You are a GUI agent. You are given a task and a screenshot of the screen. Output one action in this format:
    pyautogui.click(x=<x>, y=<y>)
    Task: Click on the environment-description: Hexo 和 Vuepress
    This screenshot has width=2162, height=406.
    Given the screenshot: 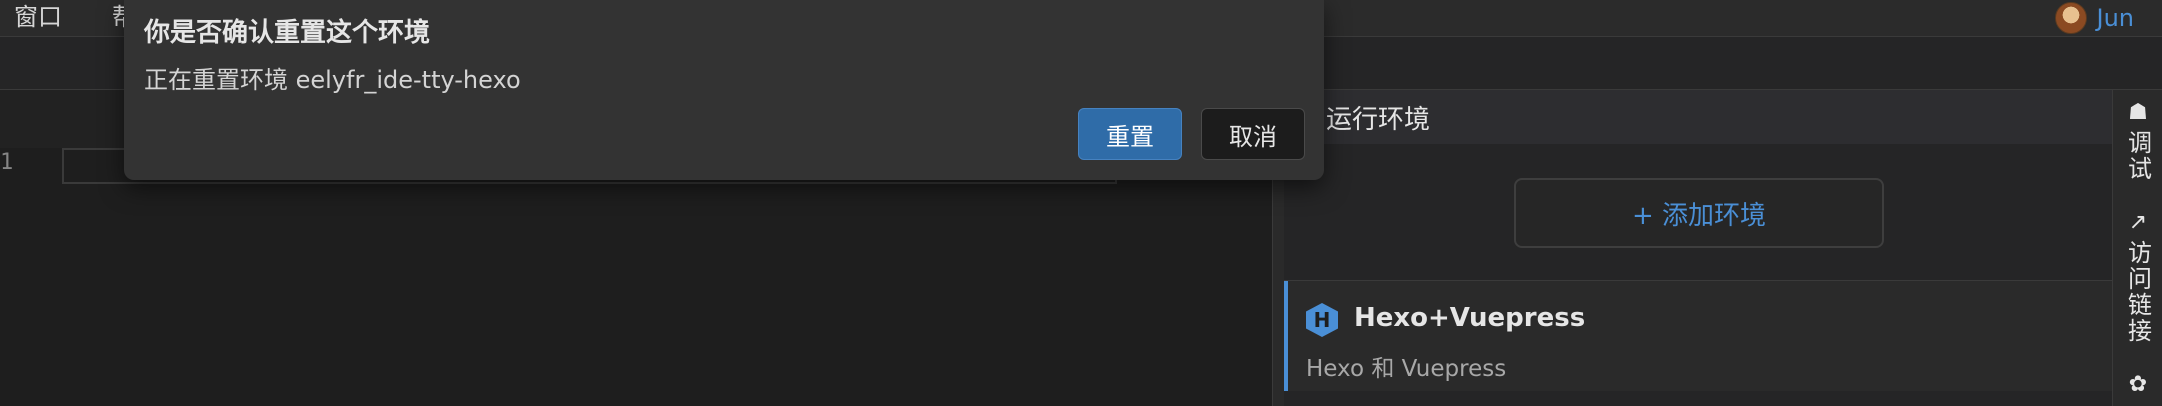 What is the action you would take?
    pyautogui.click(x=1406, y=369)
    